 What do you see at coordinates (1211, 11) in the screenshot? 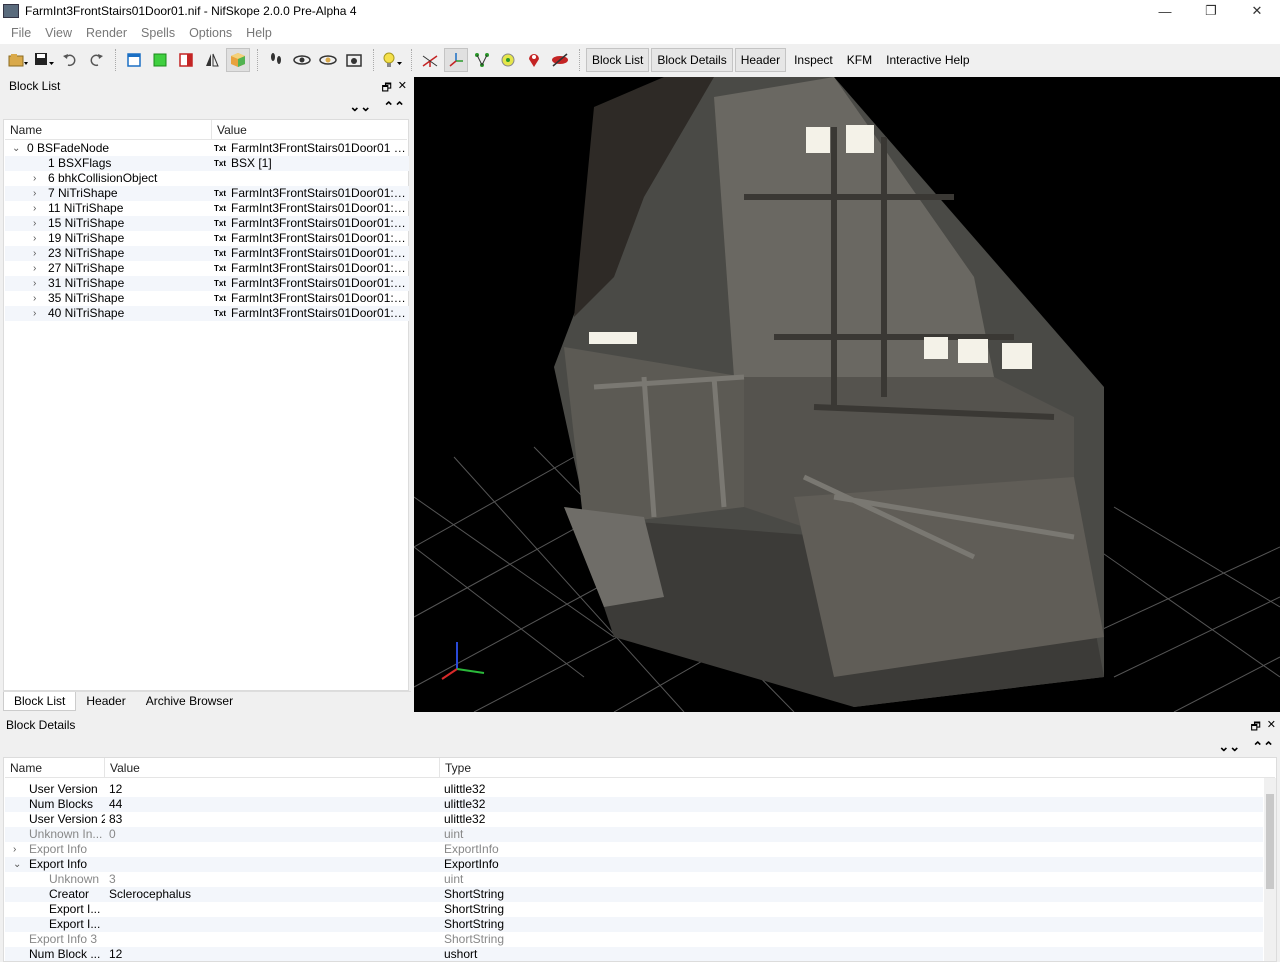
I see `restore-button: ❐` at bounding box center [1211, 11].